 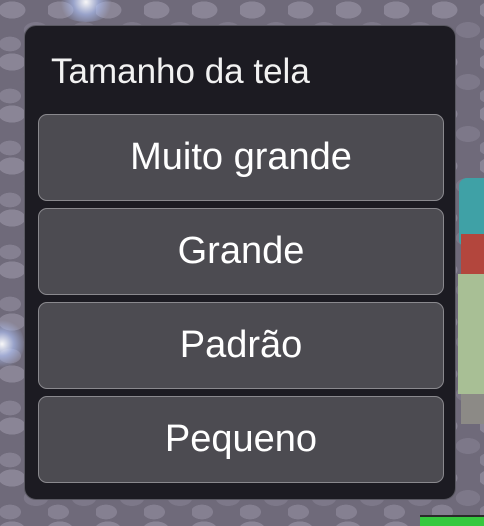 What do you see at coordinates (452, 520) in the screenshot?
I see `health-bar` at bounding box center [452, 520].